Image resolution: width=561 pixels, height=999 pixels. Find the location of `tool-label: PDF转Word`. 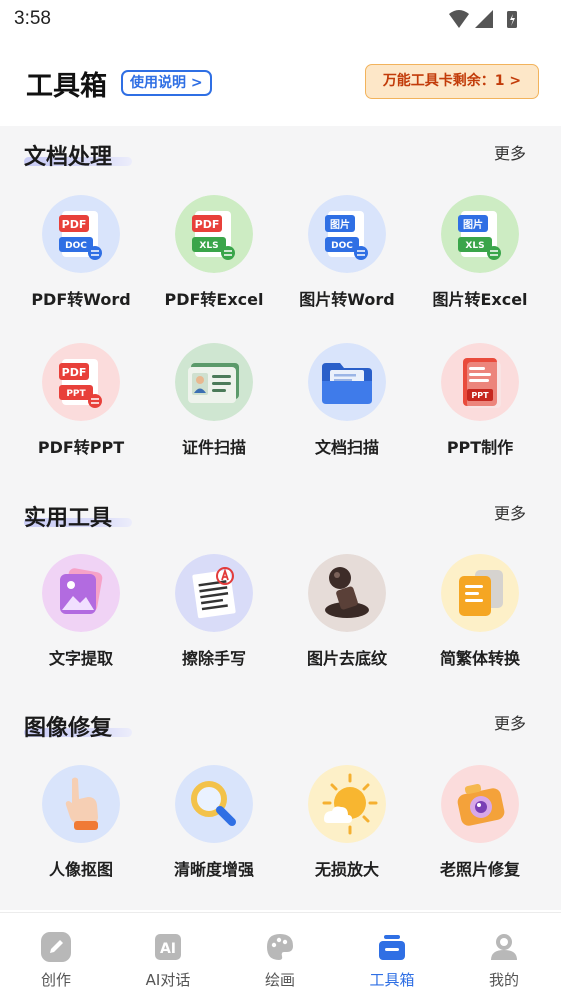

tool-label: PDF转Word is located at coordinates (81, 299).